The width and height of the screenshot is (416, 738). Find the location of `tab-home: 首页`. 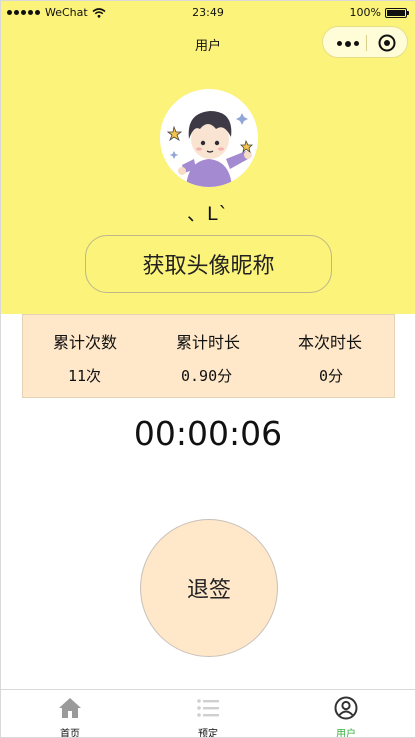

tab-home: 首页 is located at coordinates (70, 714).